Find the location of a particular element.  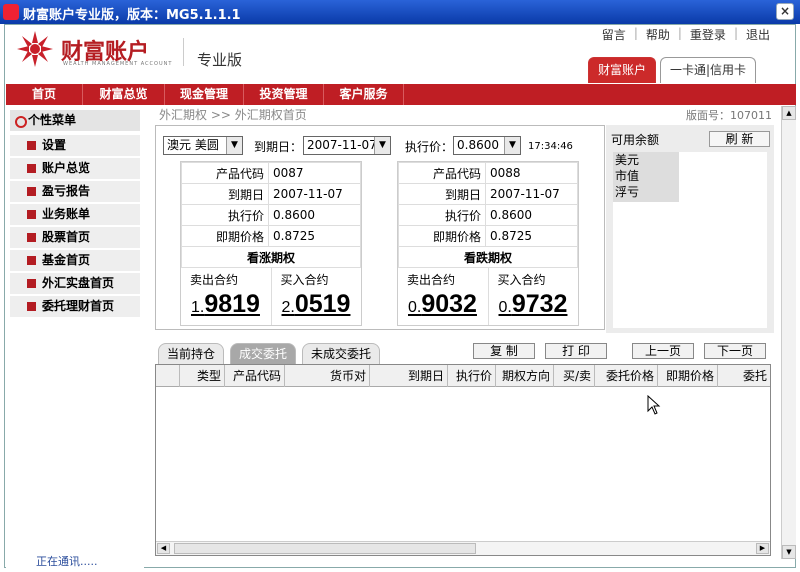

sidebar-item-settings: 设置 is located at coordinates (75, 145).